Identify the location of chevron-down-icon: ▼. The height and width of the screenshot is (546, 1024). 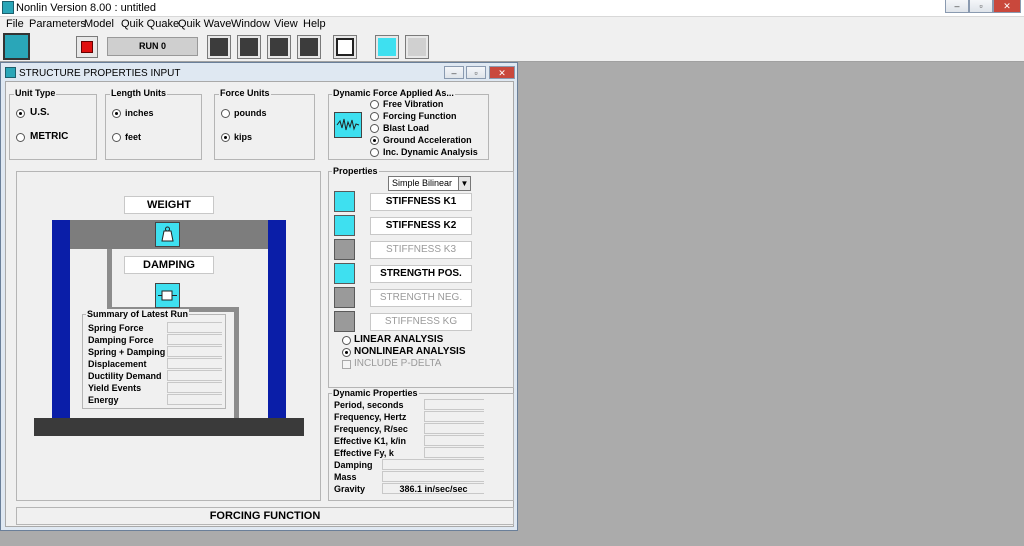
(464, 183).